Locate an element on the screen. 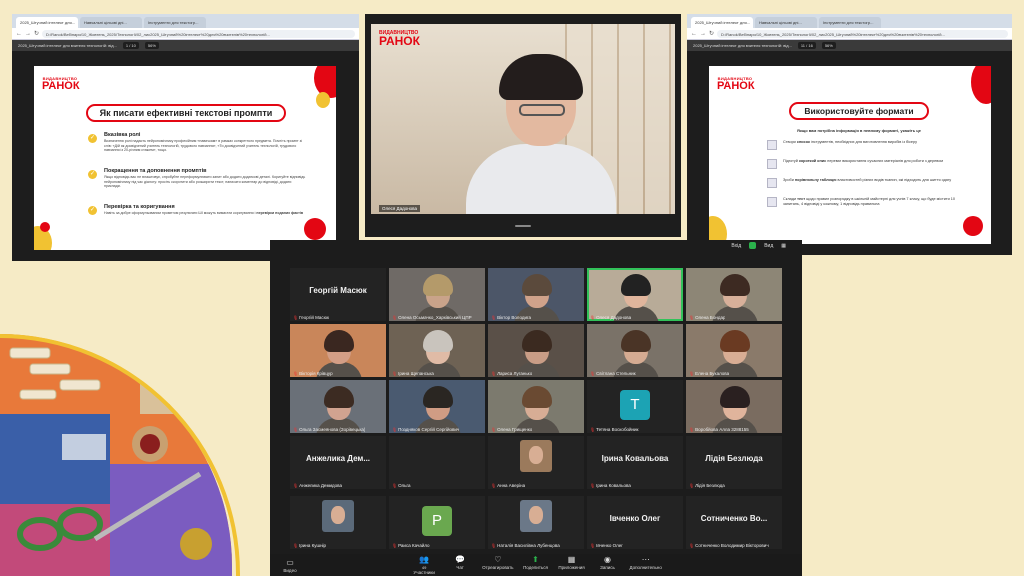 Image resolution: width=1024 pixels, height=576 pixels. participant-tile: 🎙Наталія Василівна Лубенцова is located at coordinates (536, 522).